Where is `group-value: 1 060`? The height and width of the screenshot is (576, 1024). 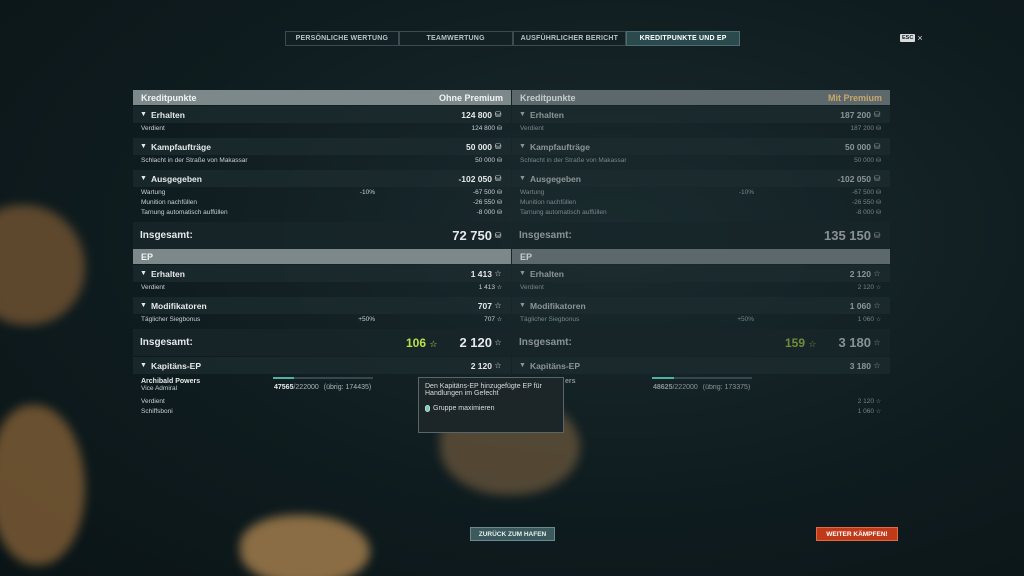 group-value: 1 060 is located at coordinates (860, 305).